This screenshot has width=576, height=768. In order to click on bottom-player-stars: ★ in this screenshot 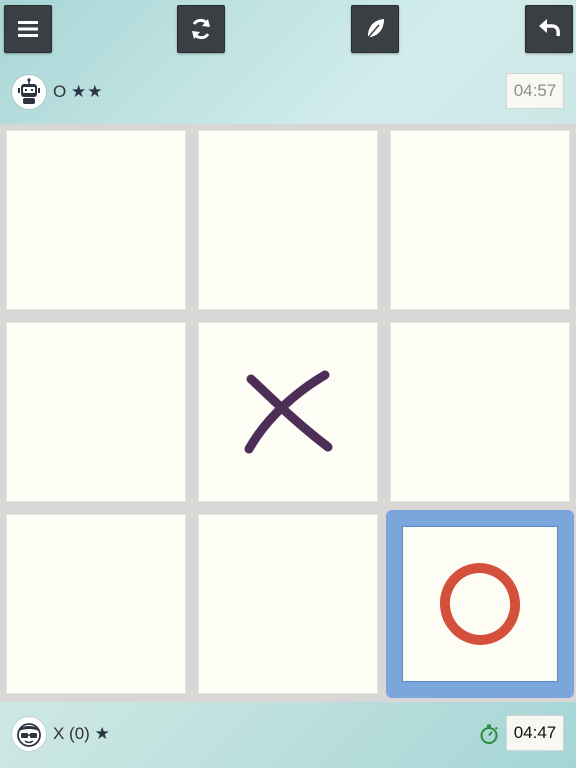, I will do `click(102, 733)`.